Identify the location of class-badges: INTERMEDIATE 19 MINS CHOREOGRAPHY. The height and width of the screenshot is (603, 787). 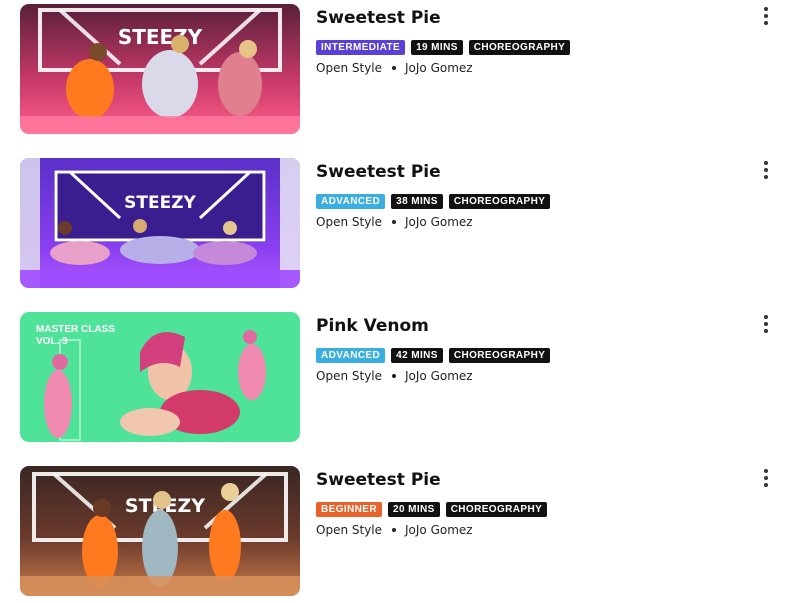
(526, 47).